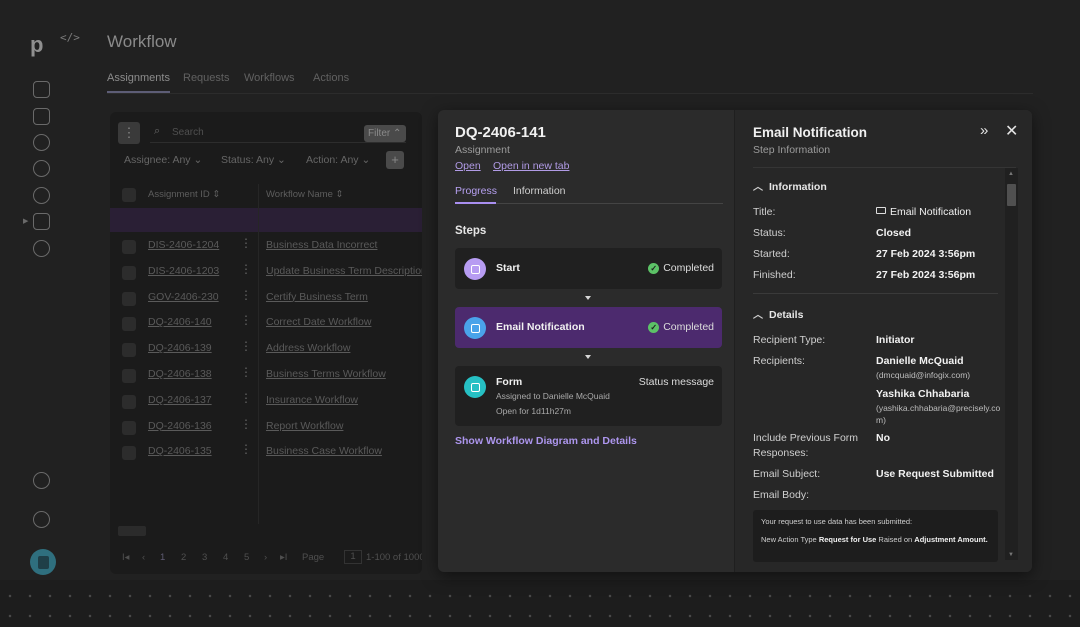  What do you see at coordinates (253, 160) in the screenshot?
I see `filter-status: Status: Any ⌄` at bounding box center [253, 160].